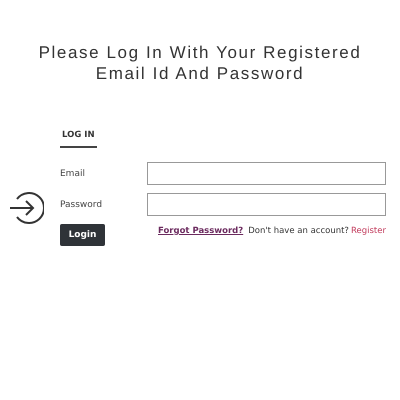 Image resolution: width=400 pixels, height=400 pixels. Describe the element at coordinates (82, 235) in the screenshot. I see `login-button: Login` at that location.